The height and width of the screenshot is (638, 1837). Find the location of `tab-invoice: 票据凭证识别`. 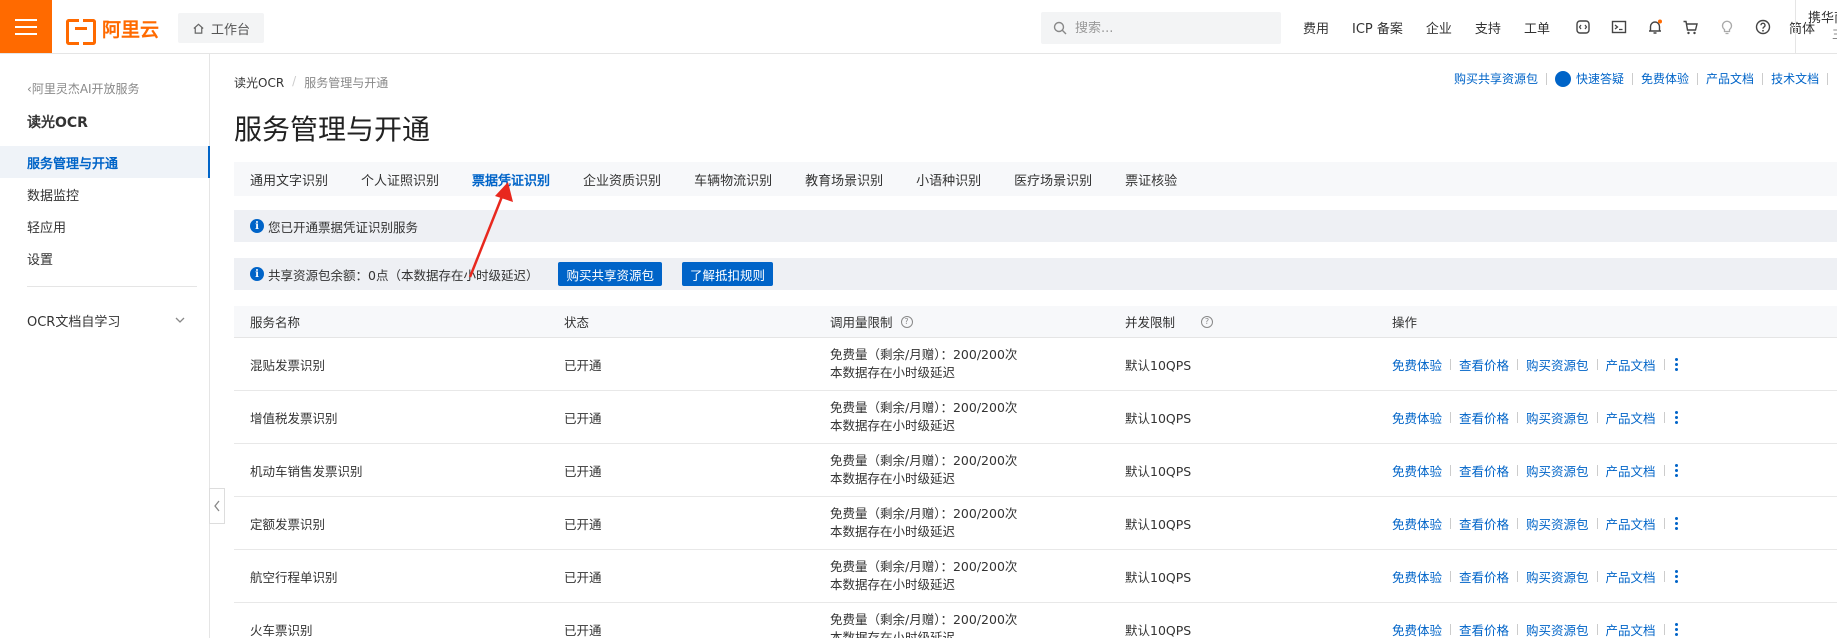

tab-invoice: 票据凭证识别 is located at coordinates (511, 179).